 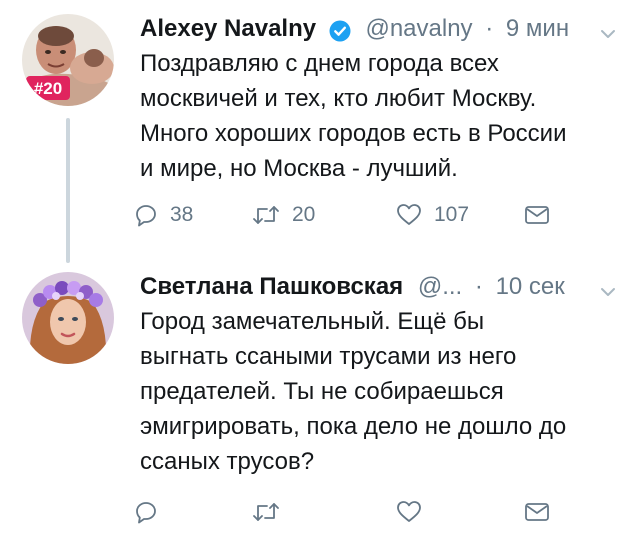 What do you see at coordinates (374, 512) in the screenshot?
I see `tweet-actions` at bounding box center [374, 512].